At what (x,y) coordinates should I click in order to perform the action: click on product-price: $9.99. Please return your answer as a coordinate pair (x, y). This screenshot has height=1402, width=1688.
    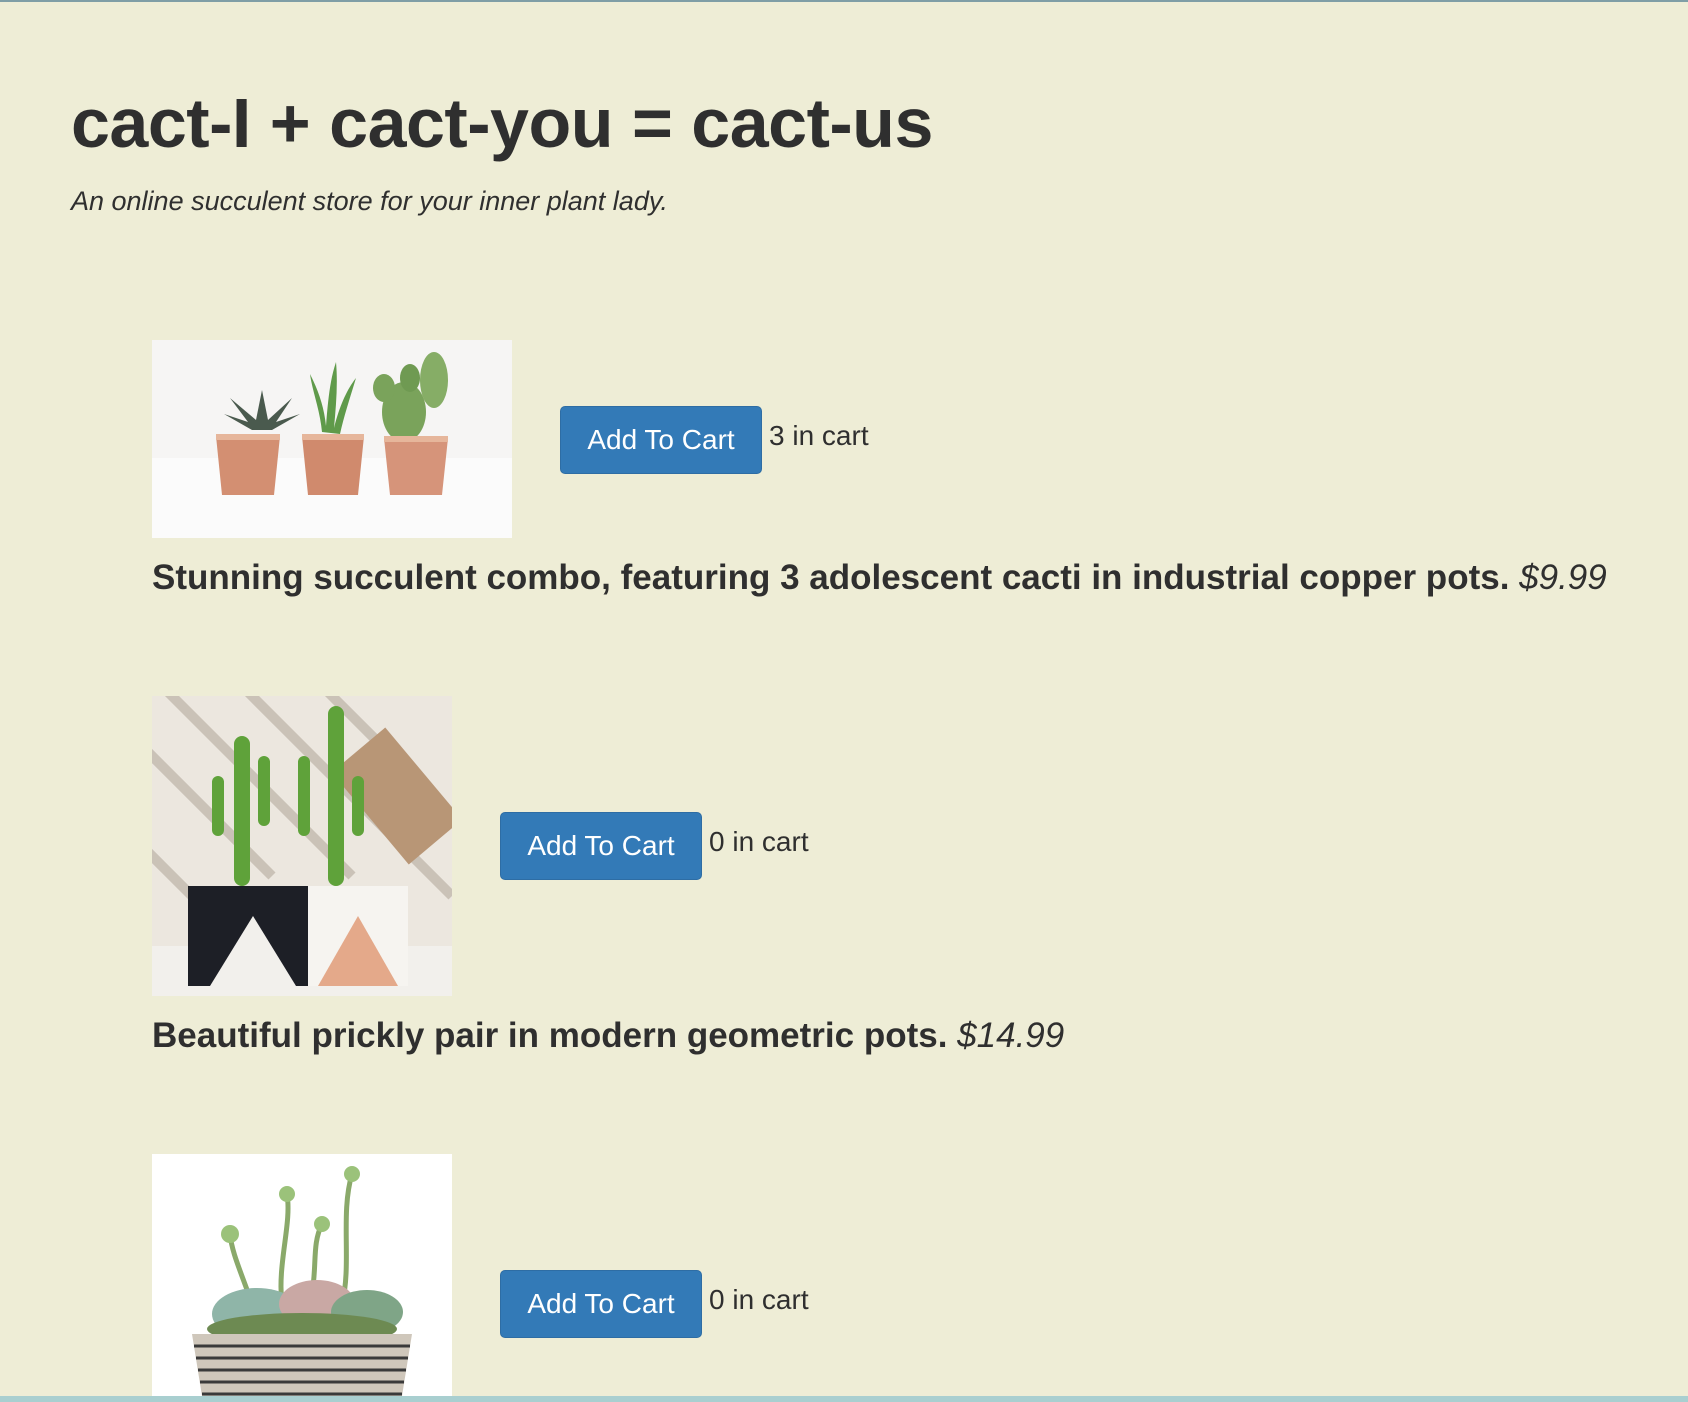
    Looking at the image, I should click on (1563, 577).